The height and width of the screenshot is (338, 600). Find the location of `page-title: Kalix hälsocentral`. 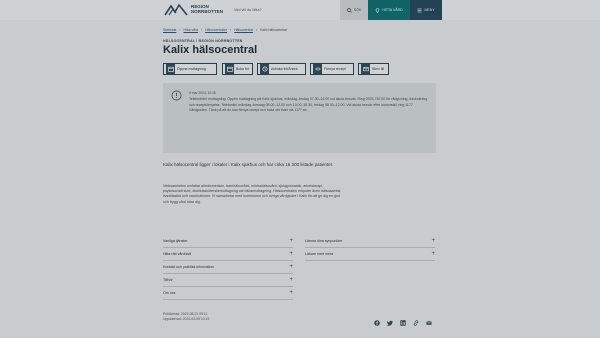

page-title: Kalix hälsocentral is located at coordinates (210, 50).